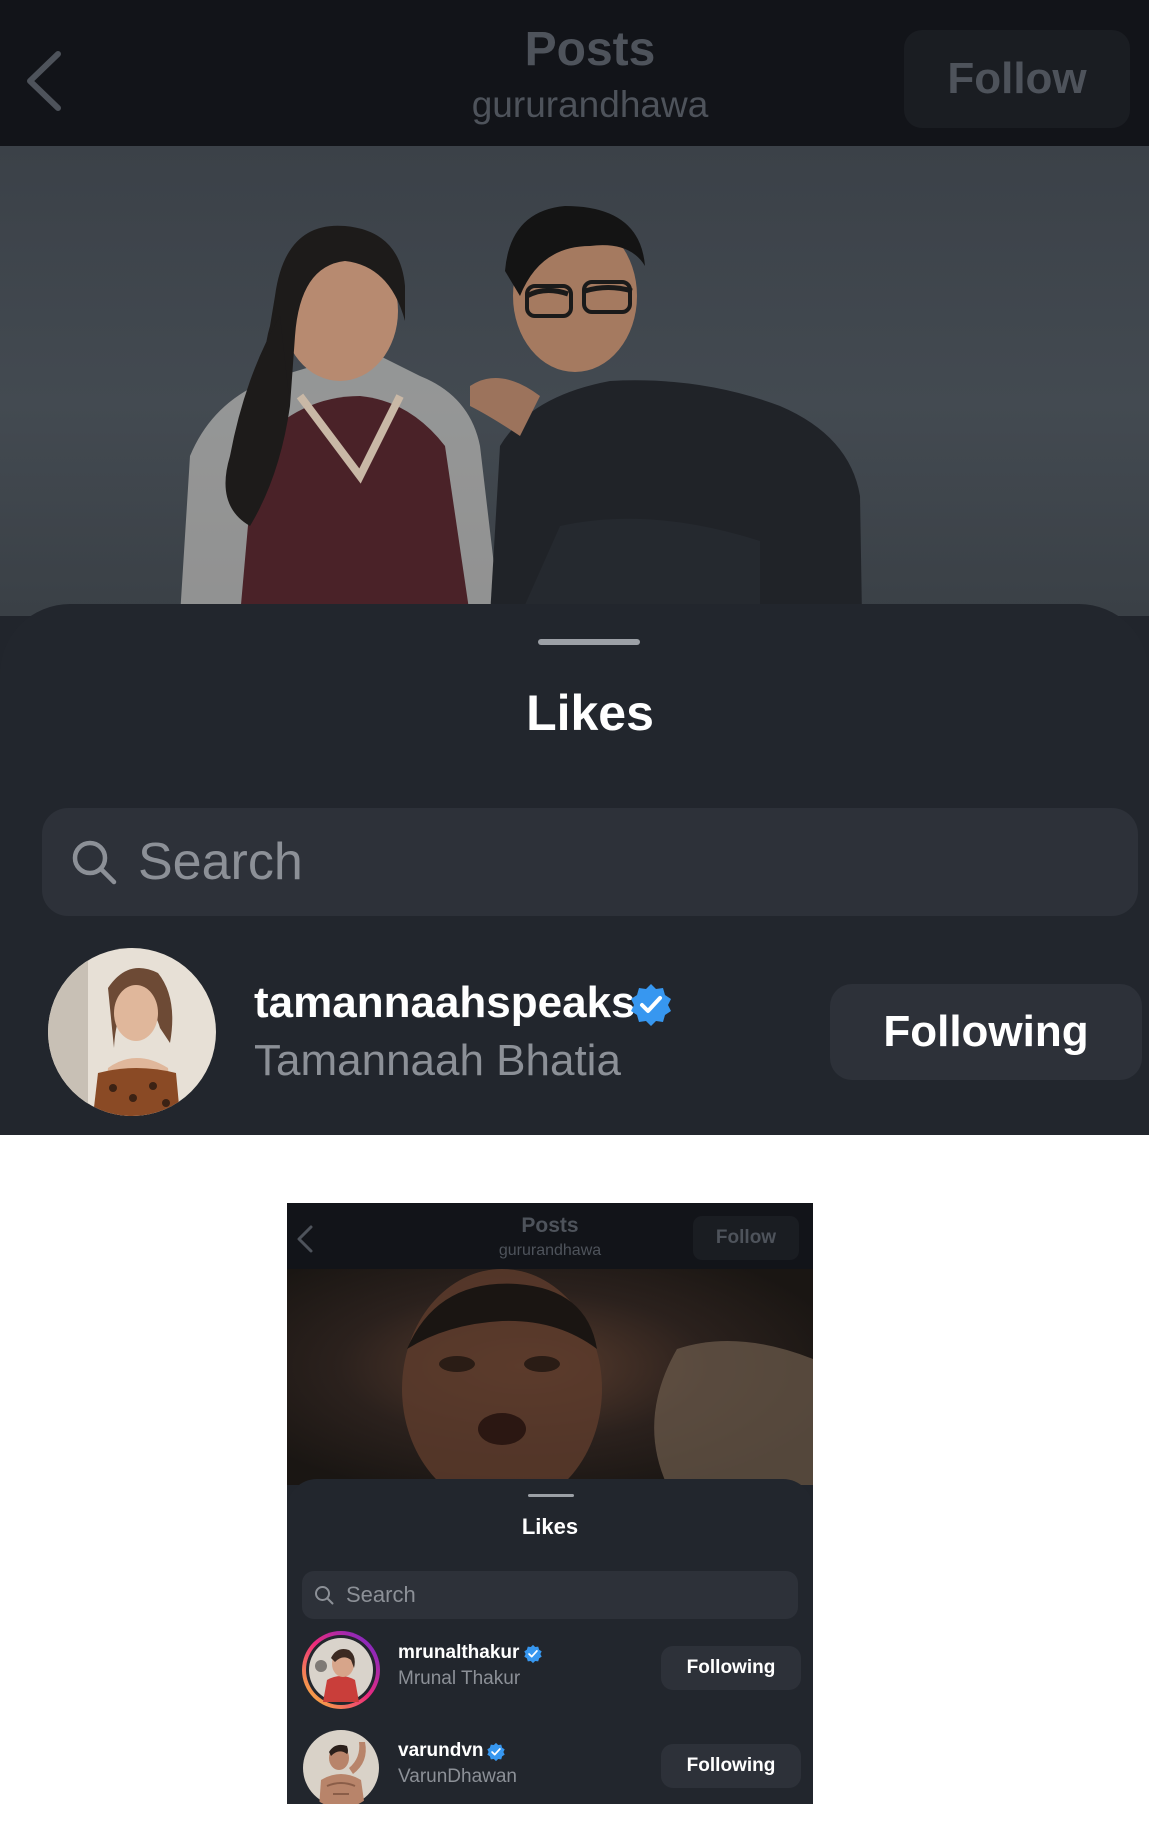 The image size is (1149, 1831). What do you see at coordinates (445, 1003) in the screenshot?
I see `username: tamannaahspeaks` at bounding box center [445, 1003].